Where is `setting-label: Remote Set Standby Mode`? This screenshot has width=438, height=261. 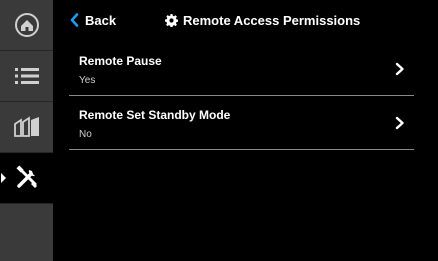 setting-label: Remote Set Standby Mode is located at coordinates (155, 115).